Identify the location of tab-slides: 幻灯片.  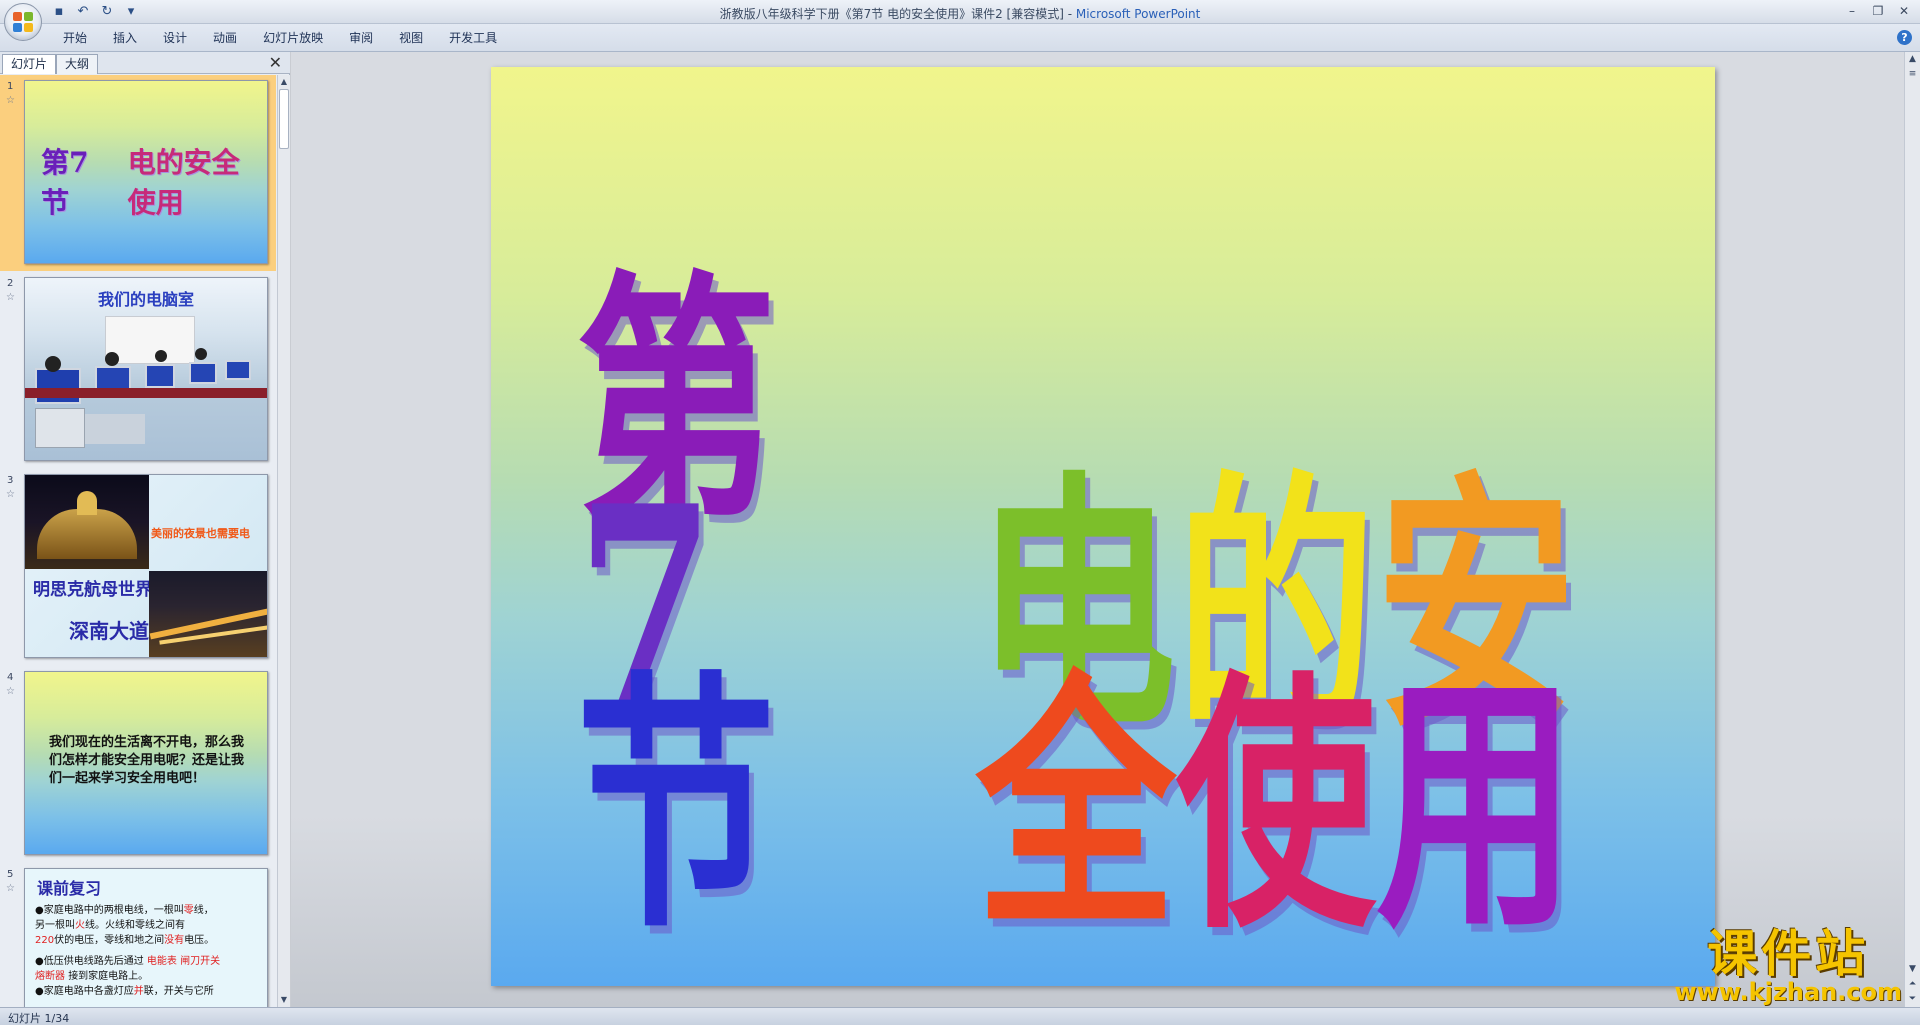
(29, 64).